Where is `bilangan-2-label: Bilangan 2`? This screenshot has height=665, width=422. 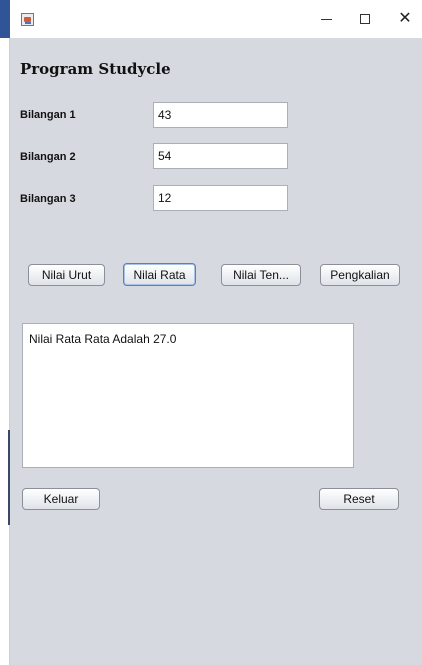 bilangan-2-label: Bilangan 2 is located at coordinates (48, 157).